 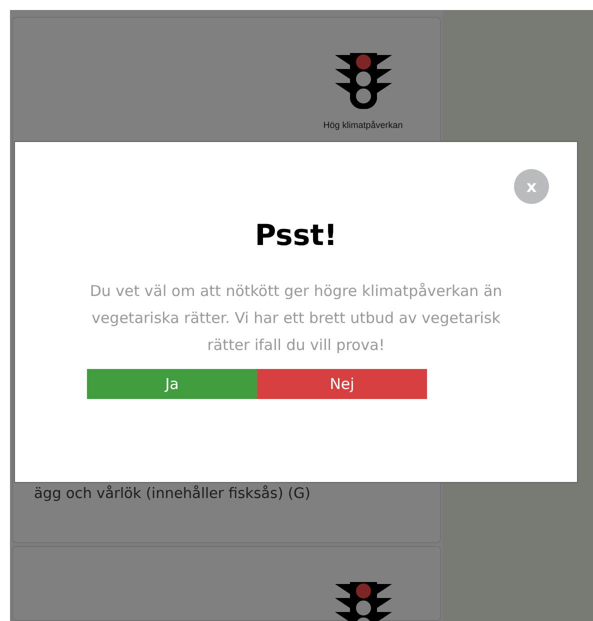 What do you see at coordinates (296, 235) in the screenshot?
I see `modal-title: Psst!` at bounding box center [296, 235].